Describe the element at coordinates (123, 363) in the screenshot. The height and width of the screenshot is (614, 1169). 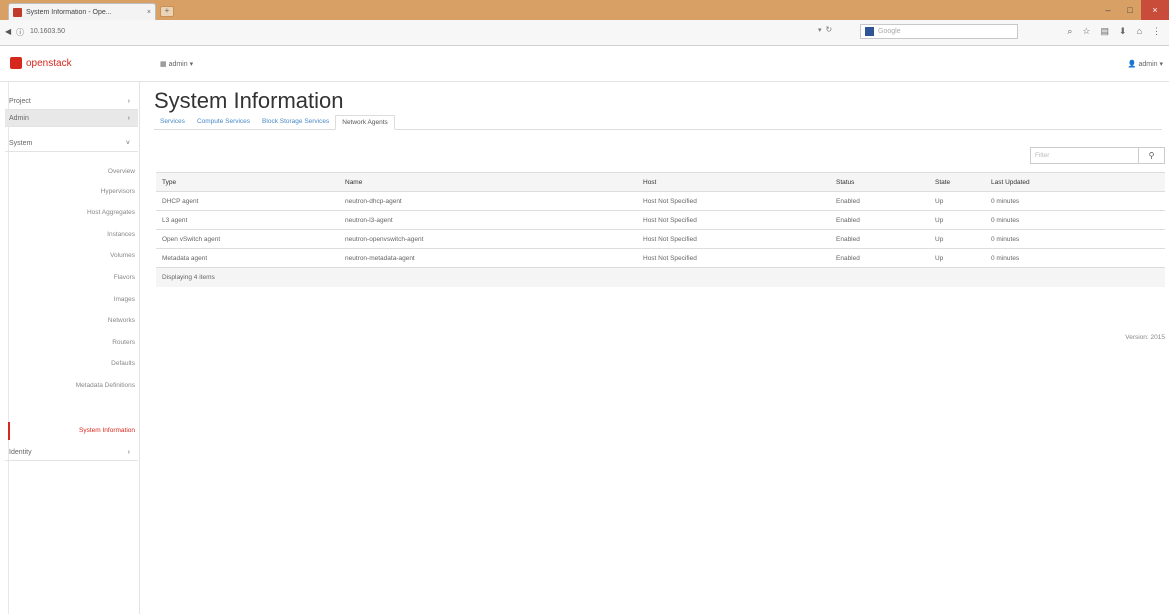
I see `sidebar-item-defaults: Defaults` at that location.